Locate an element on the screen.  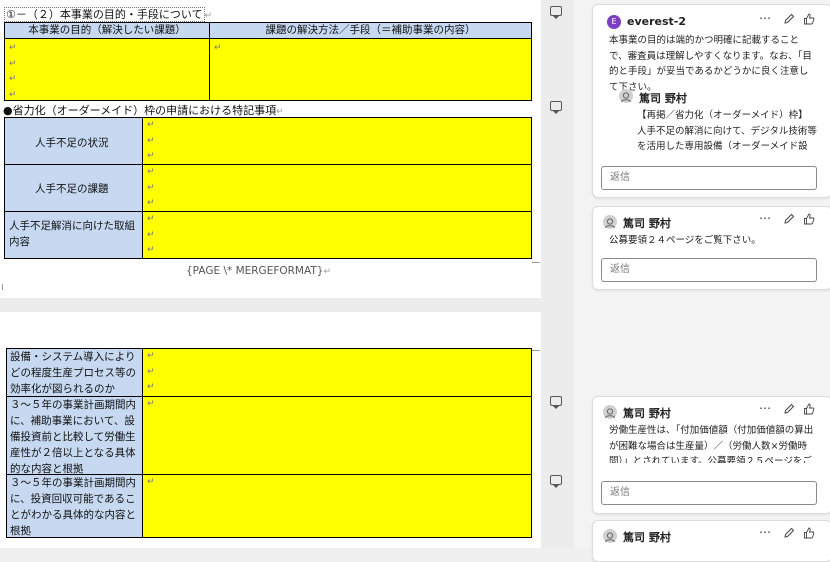
page-number-field: {PAGE \* MERGEFORMAT}↵ is located at coordinates (259, 271).